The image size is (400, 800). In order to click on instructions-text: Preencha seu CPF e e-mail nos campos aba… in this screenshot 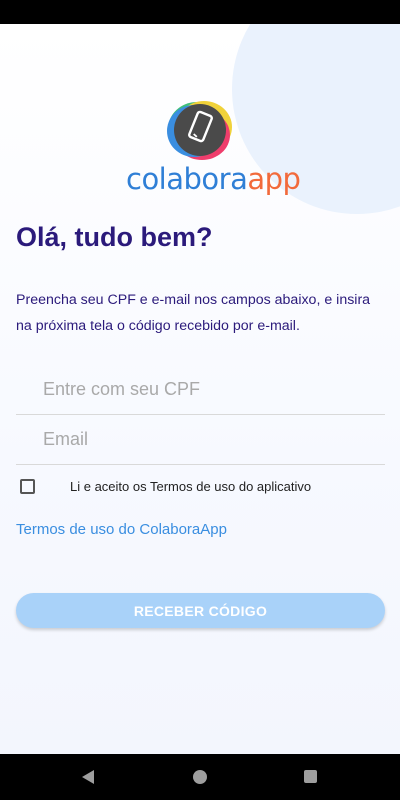, I will do `click(193, 313)`.